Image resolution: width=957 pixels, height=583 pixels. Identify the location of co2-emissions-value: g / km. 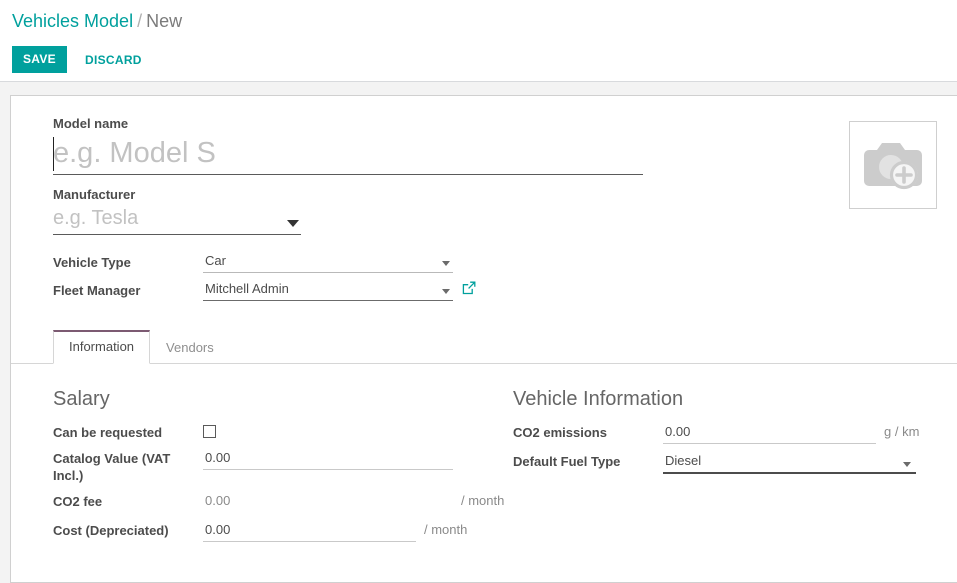
(791, 433).